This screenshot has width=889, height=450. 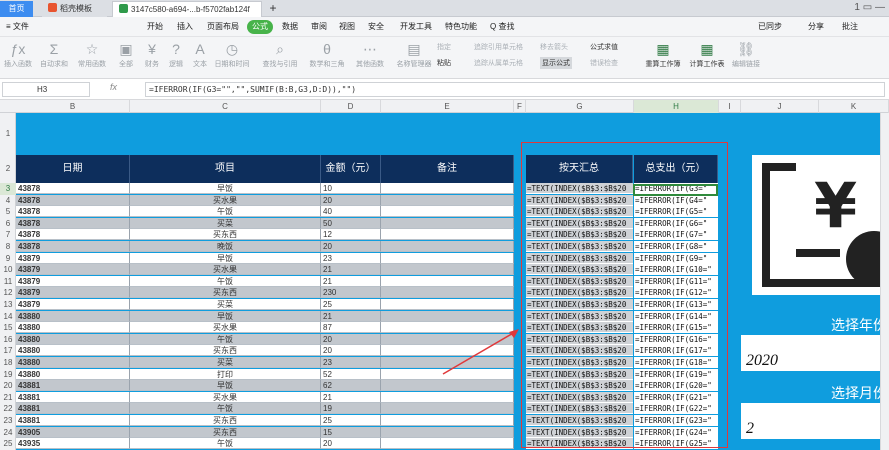 I want to click on column-header-c: C, so click(x=225, y=106).